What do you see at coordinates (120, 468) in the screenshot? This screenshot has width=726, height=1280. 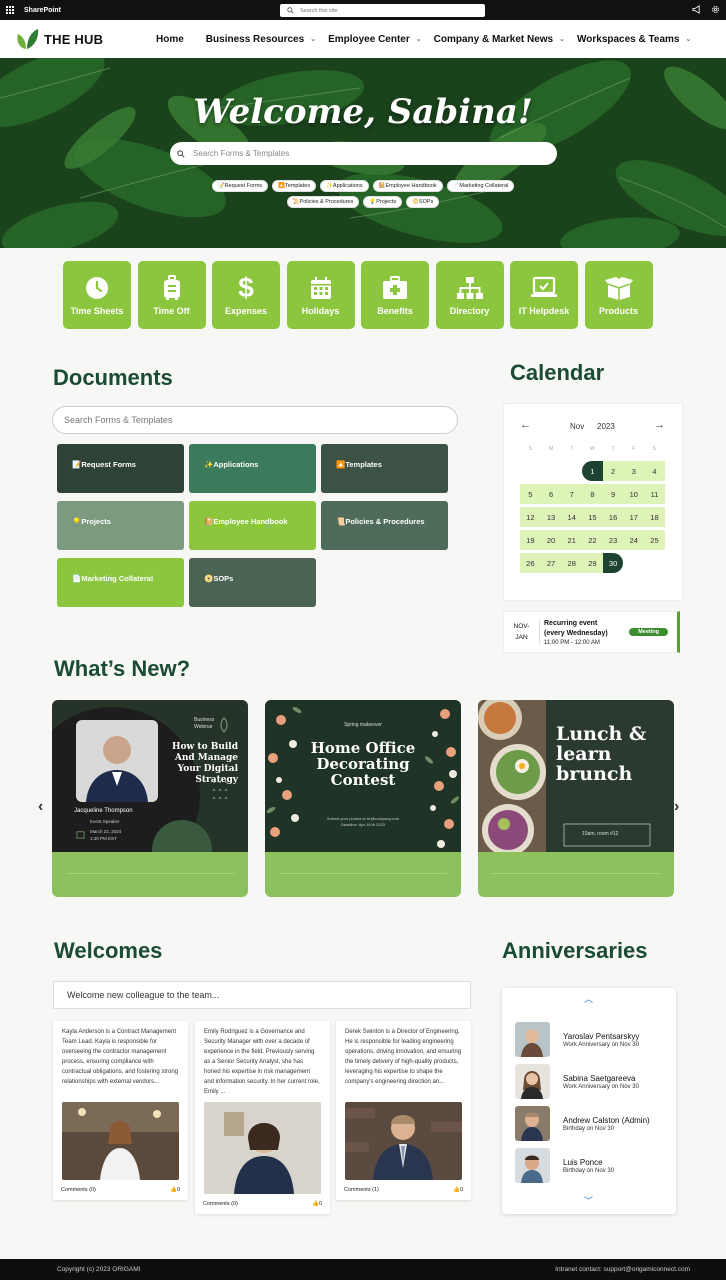 I see `doc-tile-request-forms: 📝Request Forms` at bounding box center [120, 468].